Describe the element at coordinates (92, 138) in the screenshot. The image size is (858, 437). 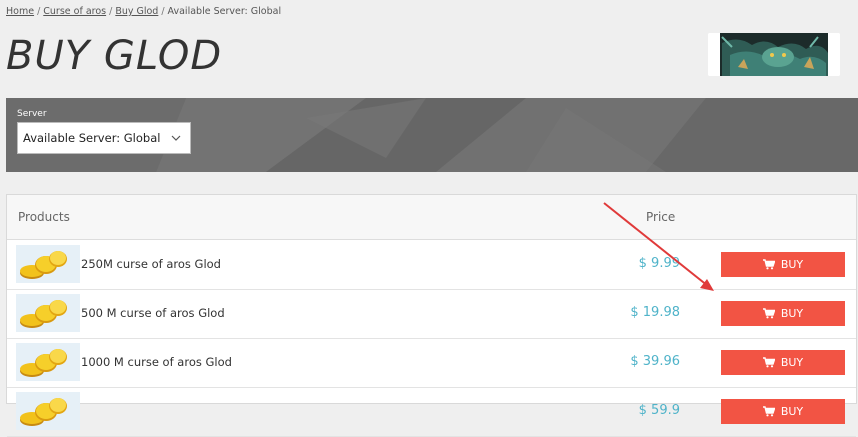
I see `server-select-value: Available Server: Global` at that location.